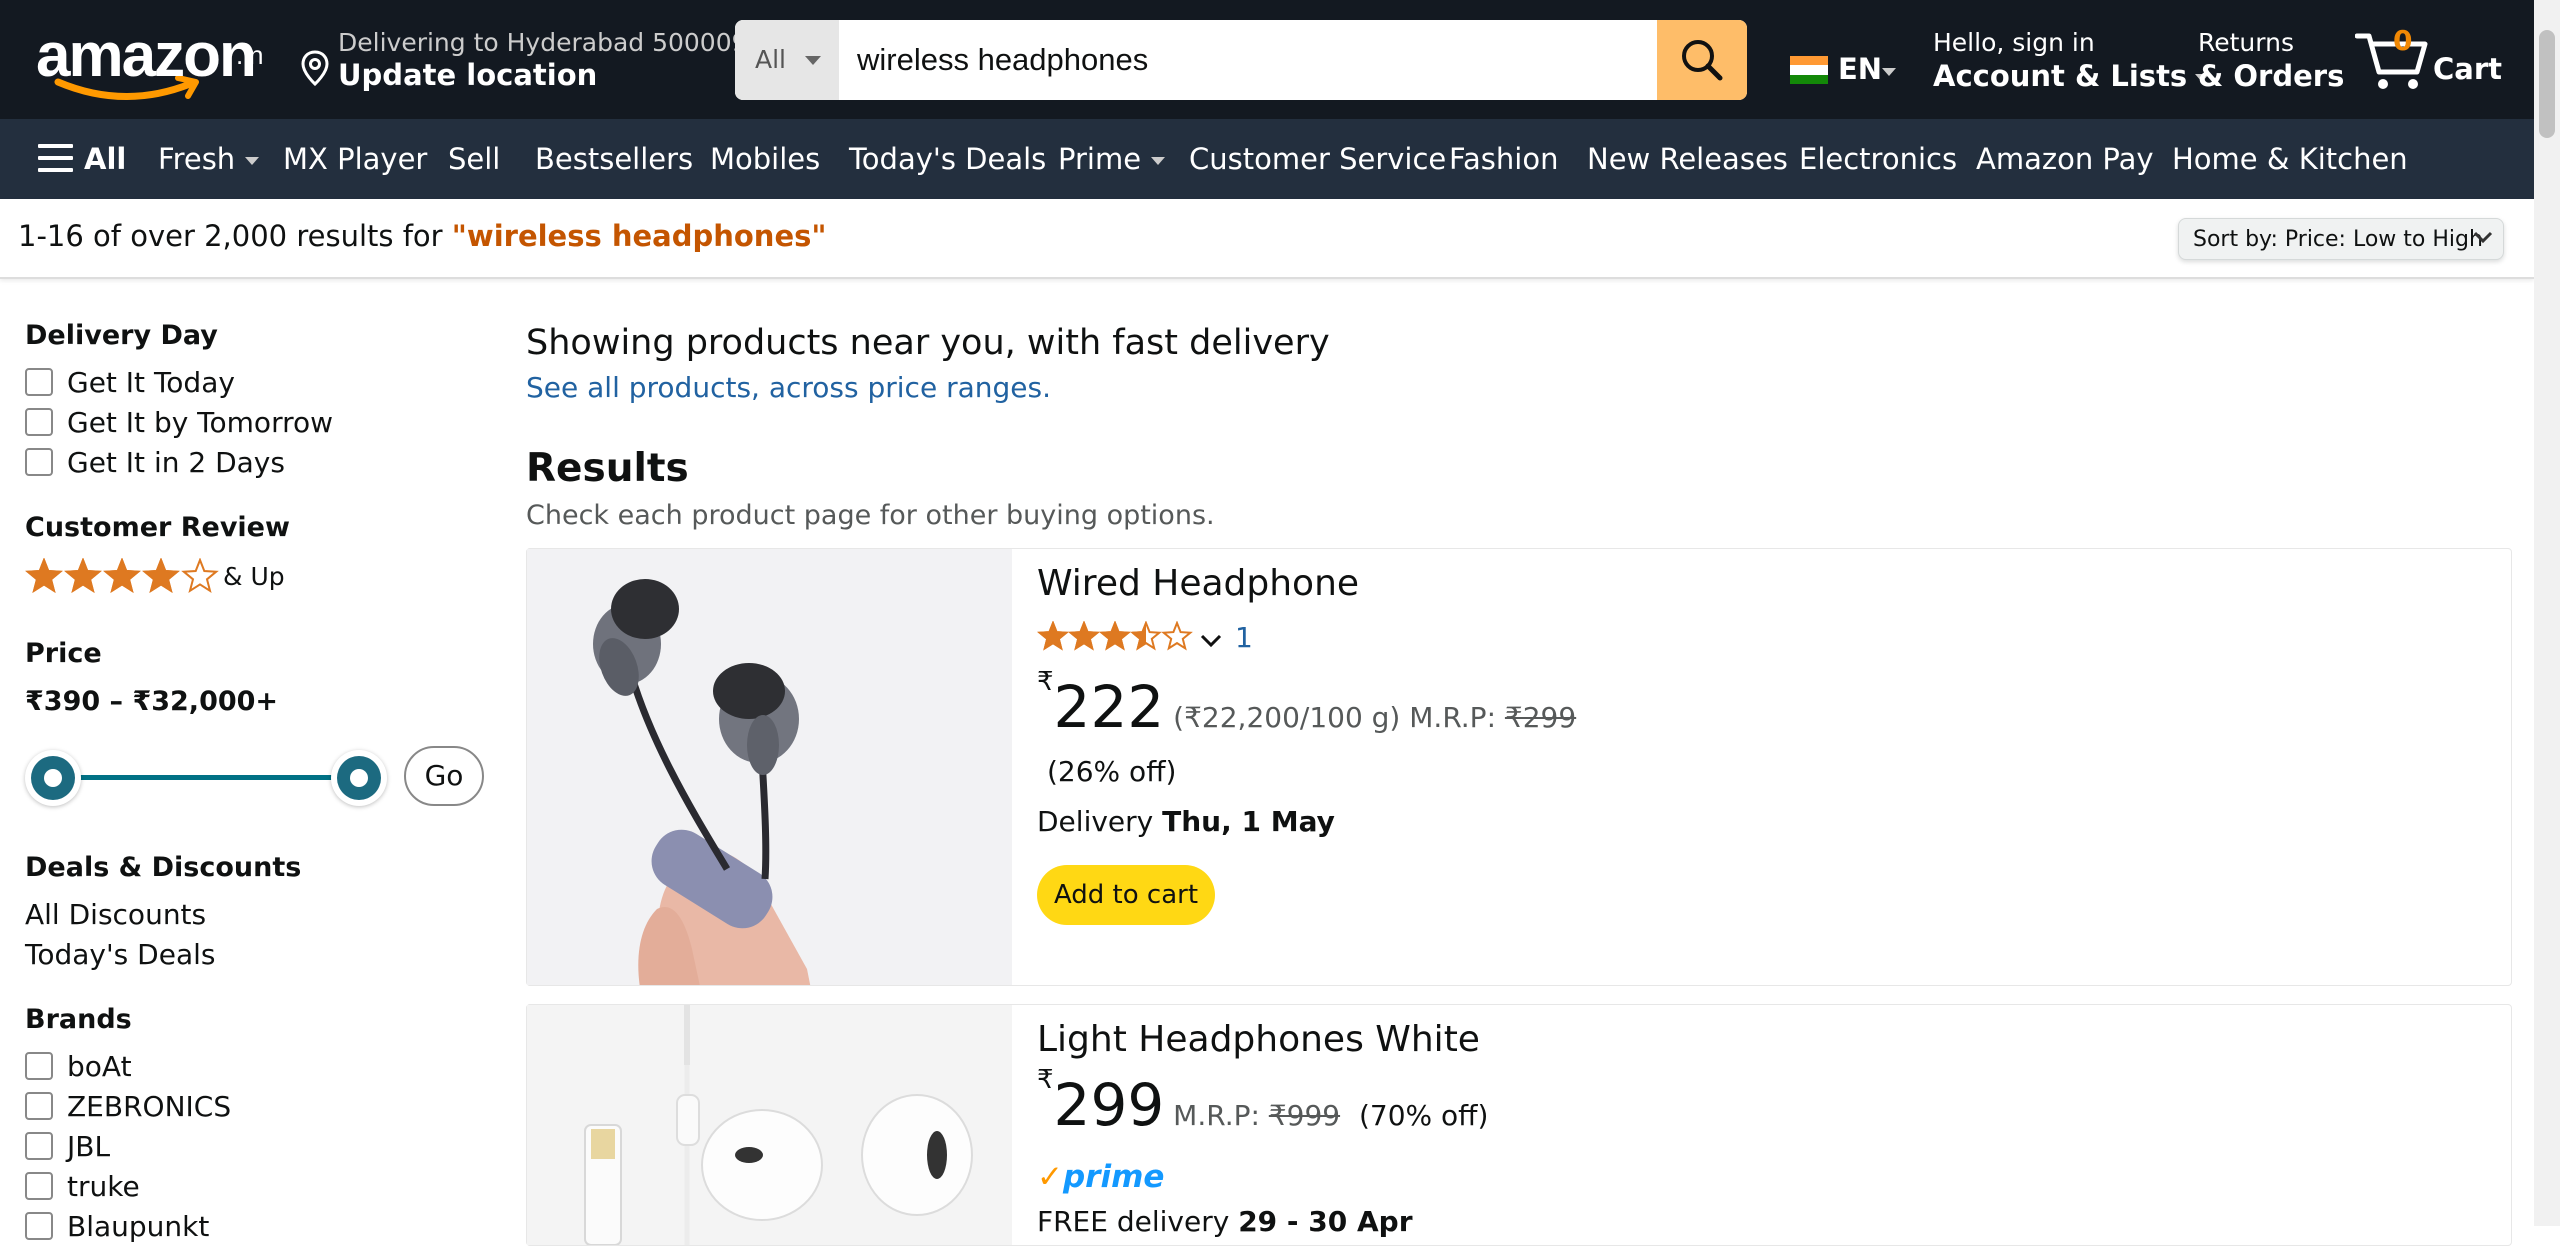 This screenshot has height=1246, width=2560. I want to click on page-scrollbar, so click(2547, 613).